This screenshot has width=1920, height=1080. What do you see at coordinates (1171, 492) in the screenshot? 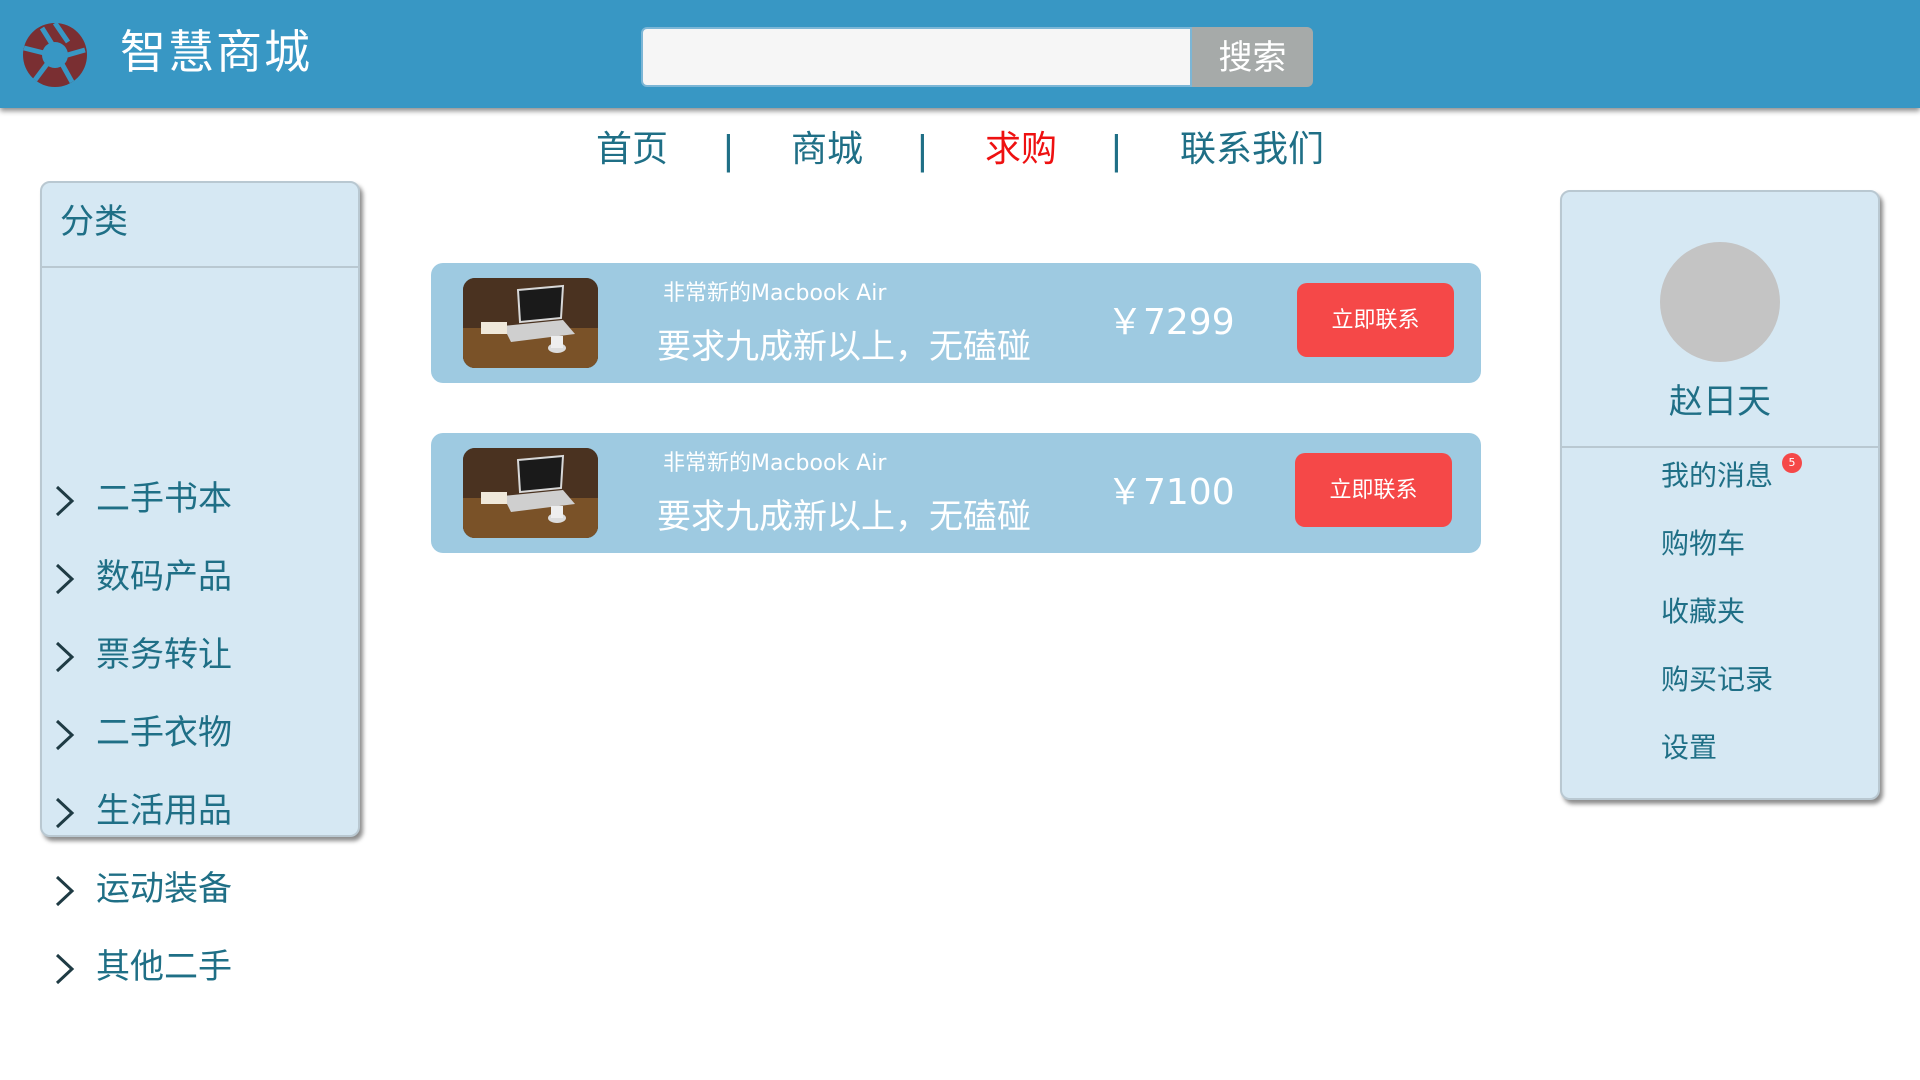
I see `request-price: ￥7100` at bounding box center [1171, 492].